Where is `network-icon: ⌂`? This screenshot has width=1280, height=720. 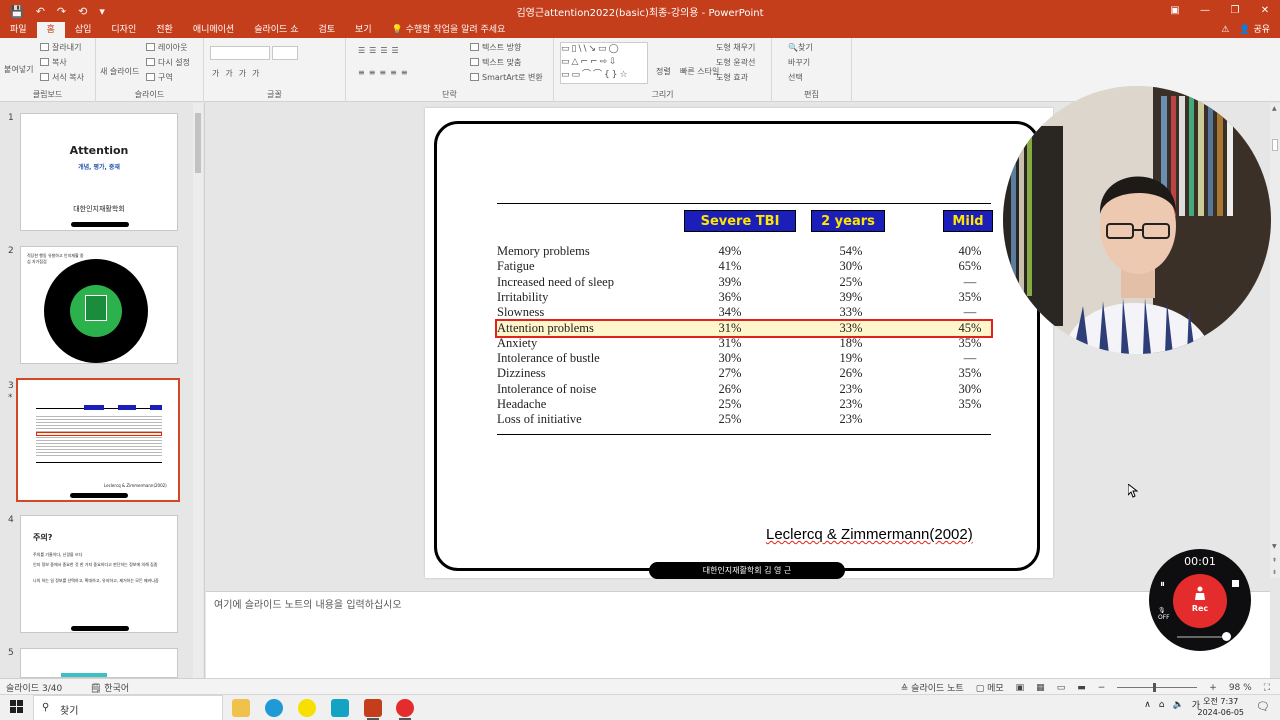 network-icon: ⌂ is located at coordinates (1162, 705).